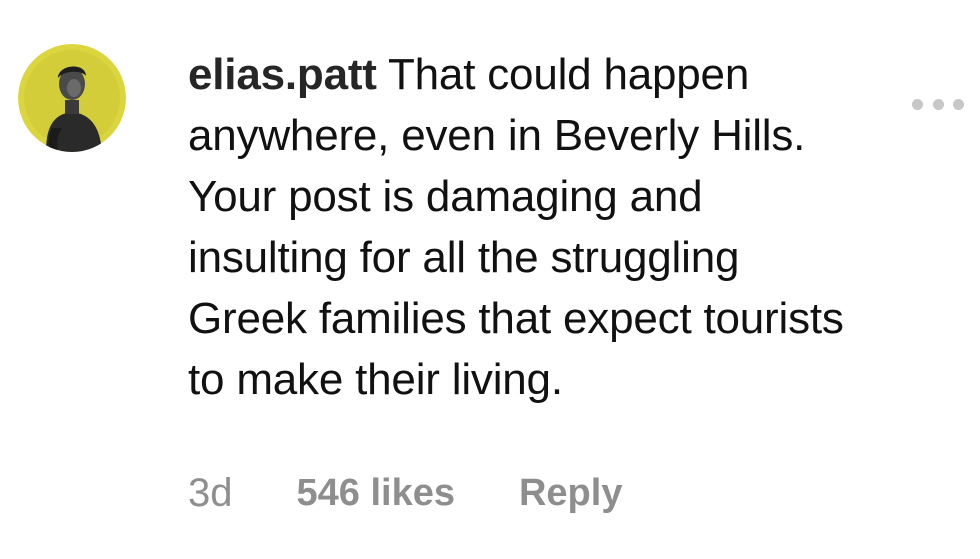 The width and height of the screenshot is (980, 559). Describe the element at coordinates (210, 493) in the screenshot. I see `comment-timestamp: 3d` at that location.